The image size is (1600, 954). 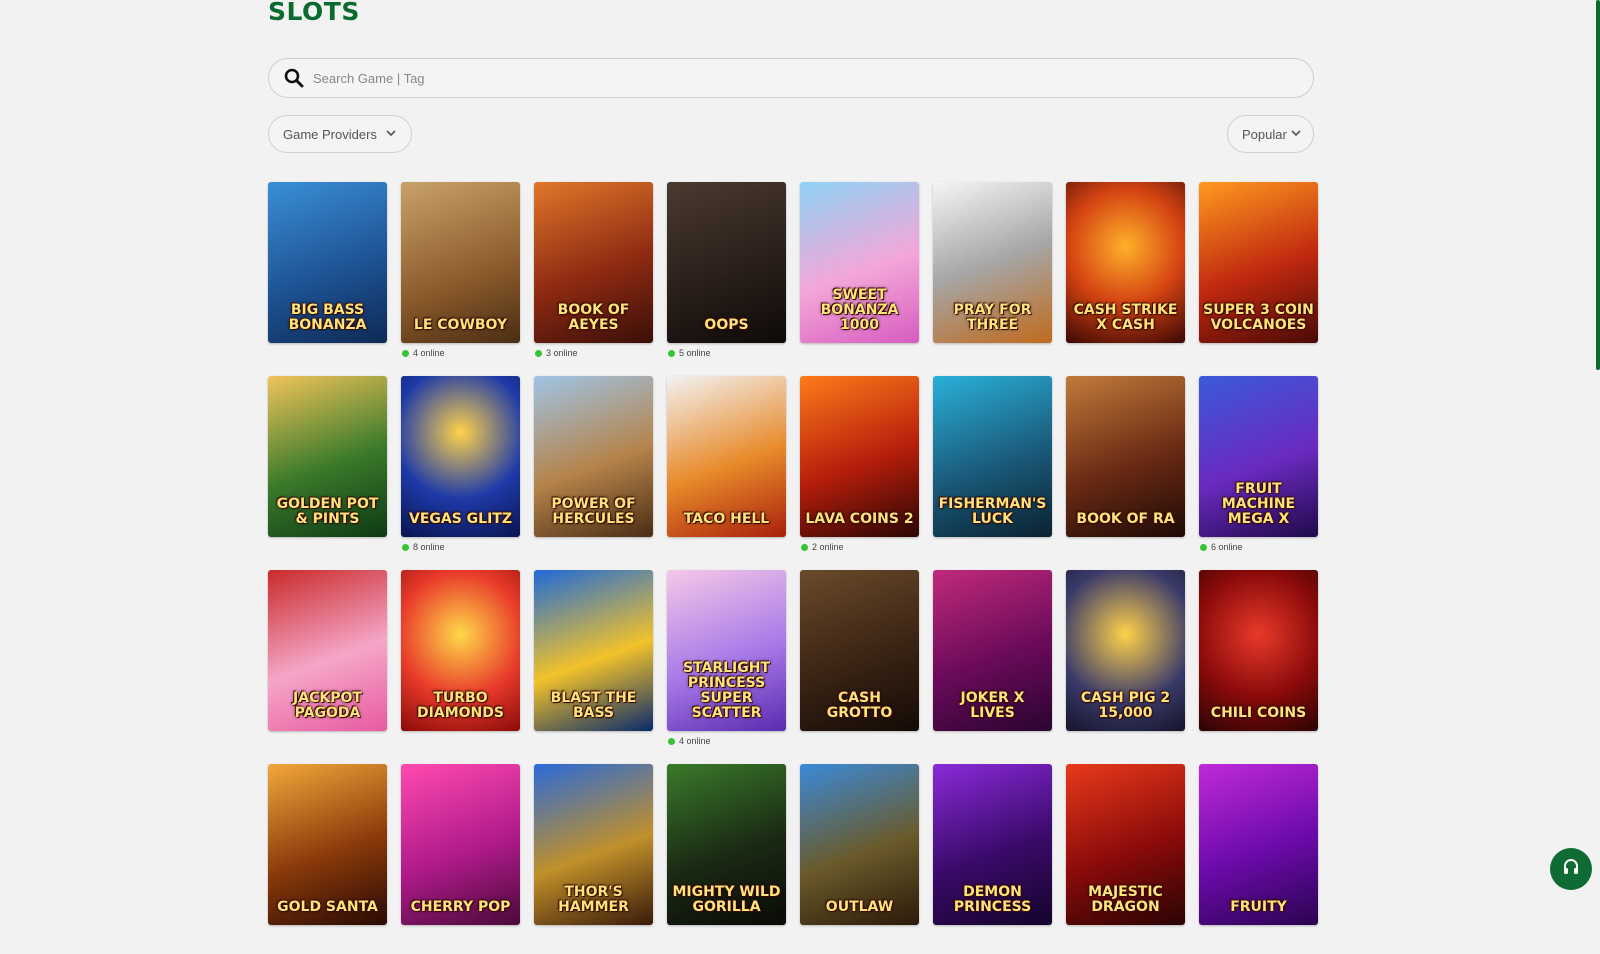 What do you see at coordinates (992, 317) in the screenshot?
I see `game-title: Pray for Three` at bounding box center [992, 317].